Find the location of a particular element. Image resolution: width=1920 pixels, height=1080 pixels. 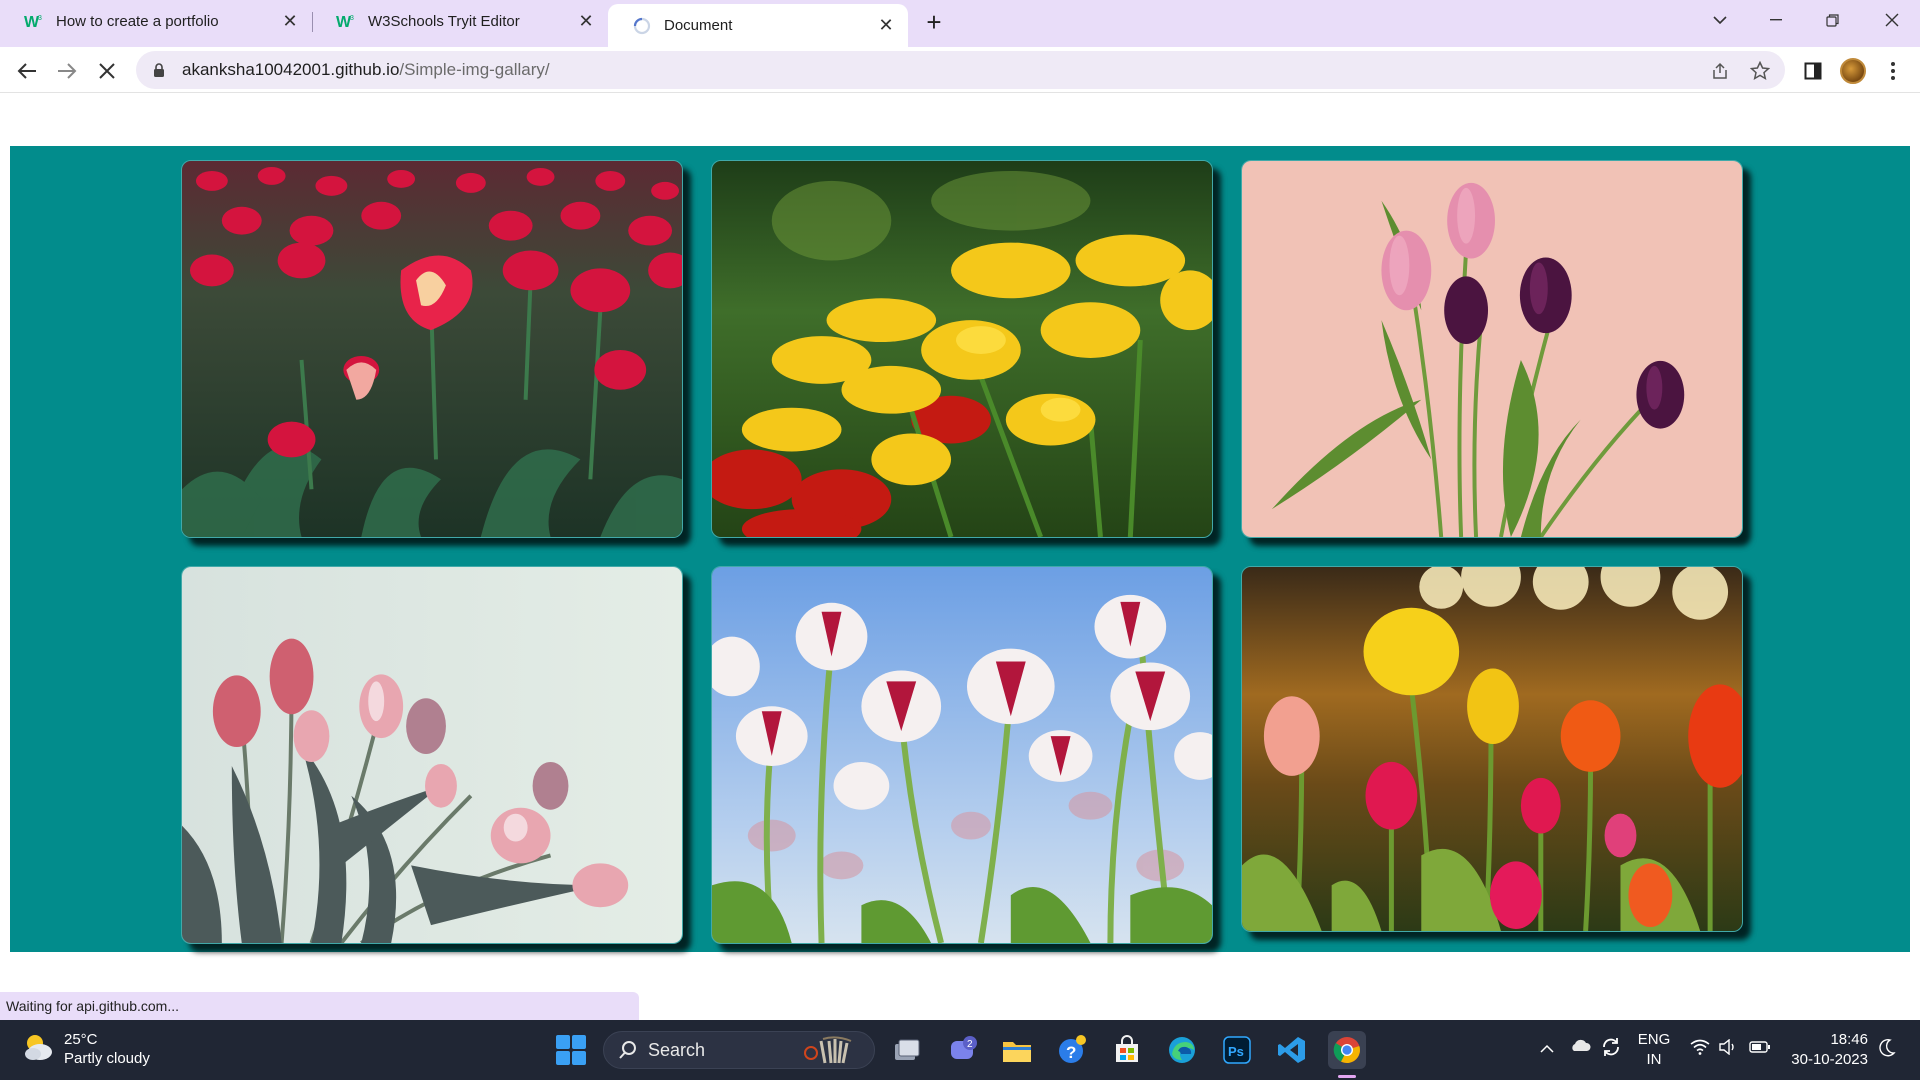

pale-tulips-image is located at coordinates (432, 755).